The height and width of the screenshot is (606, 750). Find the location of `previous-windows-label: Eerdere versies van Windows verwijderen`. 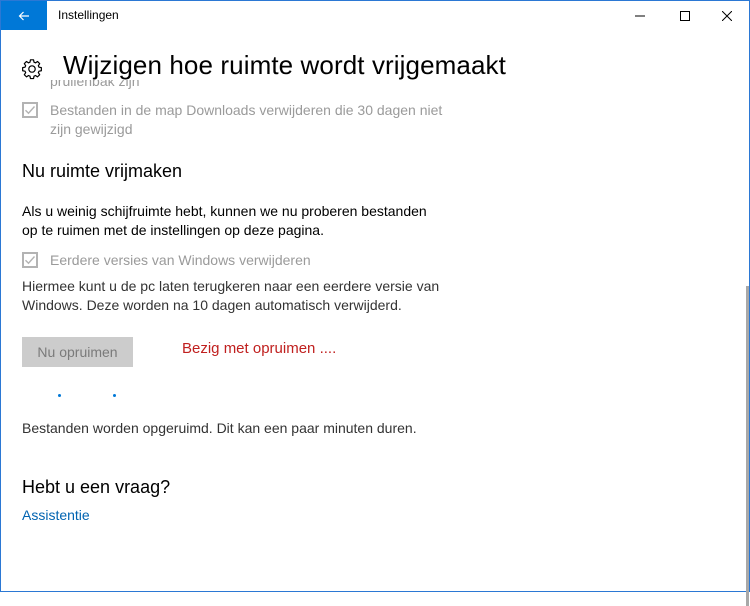

previous-windows-label: Eerdere versies van Windows verwijderen is located at coordinates (180, 260).